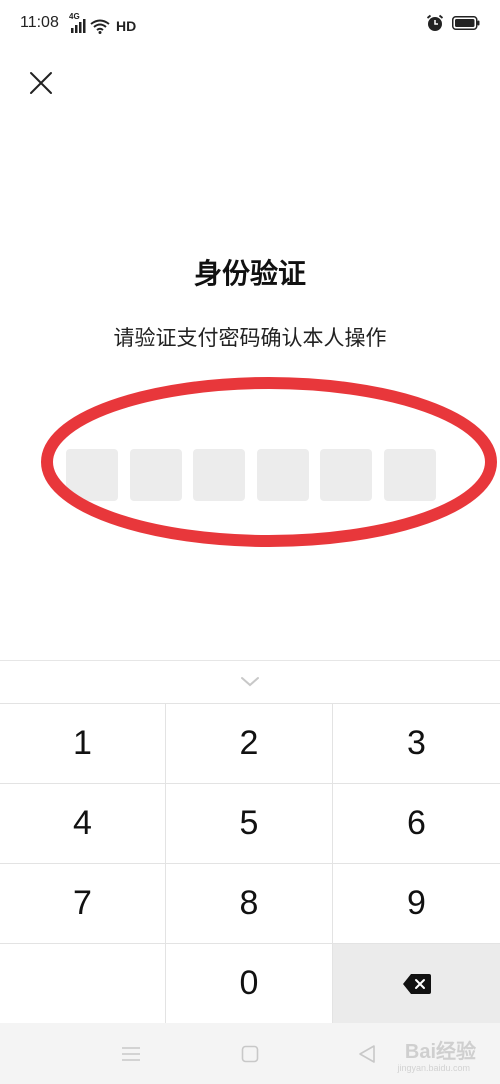  I want to click on menu-icon, so click(131, 1054).